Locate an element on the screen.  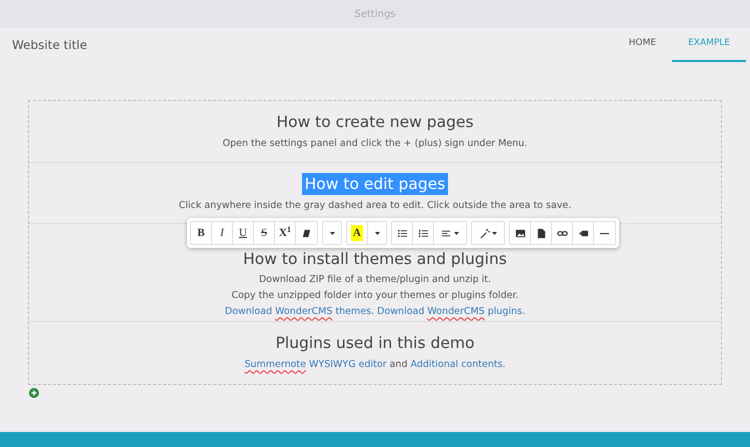
paragraph: Summernote WYSIWYG editor and Additional contents. is located at coordinates (375, 365).